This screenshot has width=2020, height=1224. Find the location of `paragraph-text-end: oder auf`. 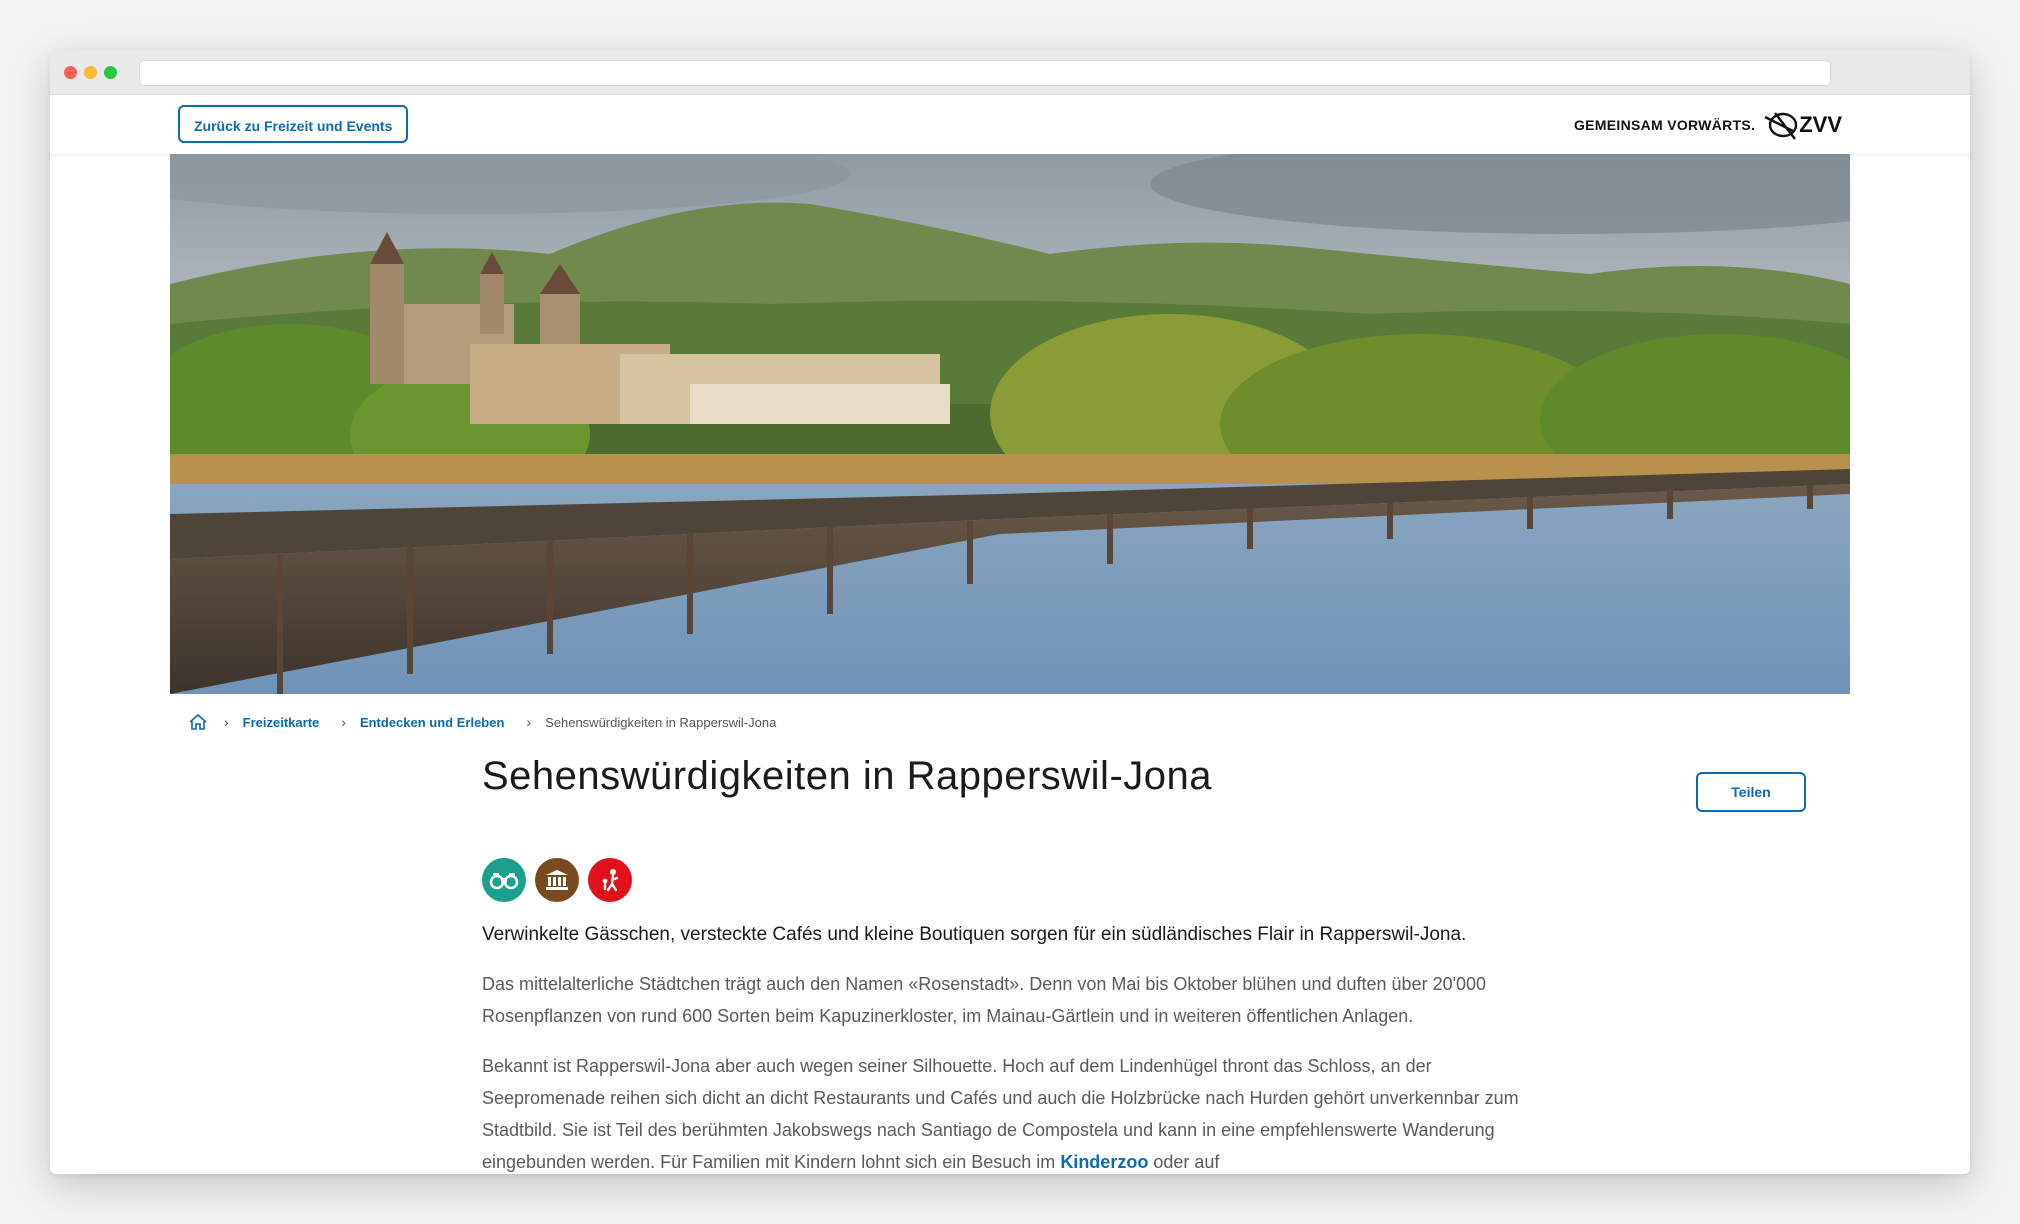

paragraph-text-end: oder auf is located at coordinates (1184, 1162).